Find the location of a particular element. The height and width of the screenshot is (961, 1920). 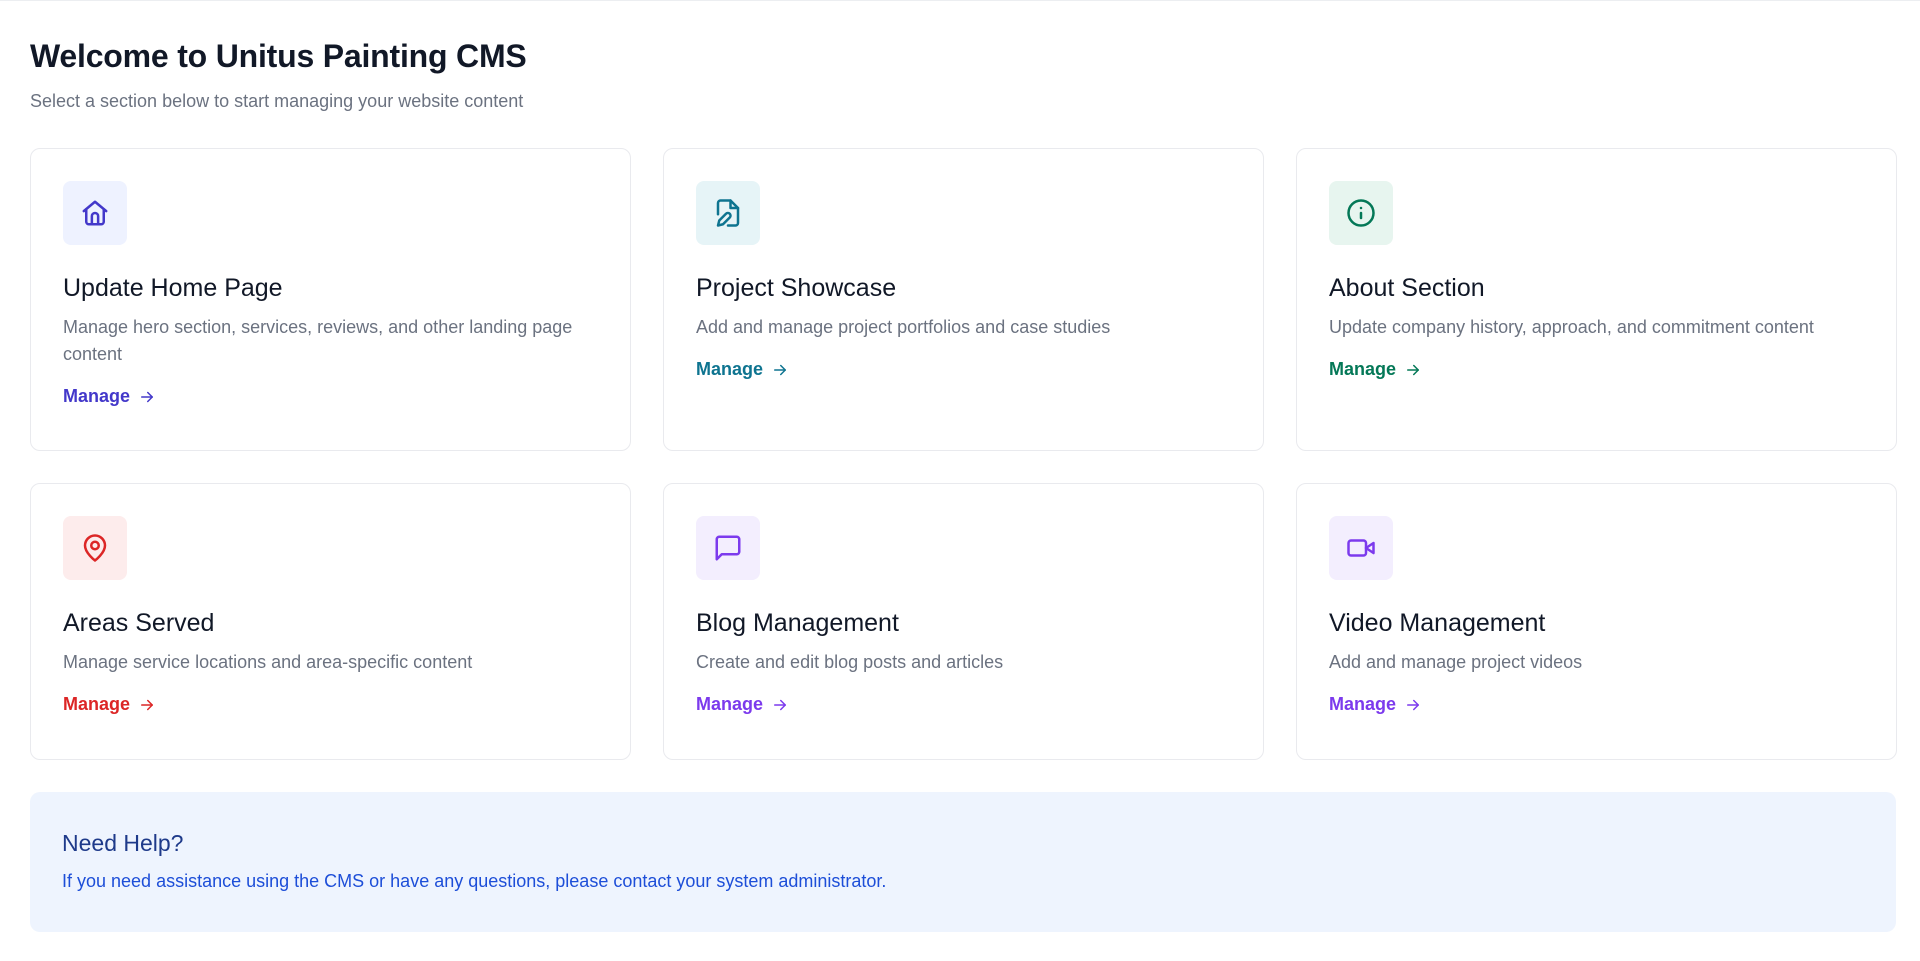

home-icon is located at coordinates (95, 213).